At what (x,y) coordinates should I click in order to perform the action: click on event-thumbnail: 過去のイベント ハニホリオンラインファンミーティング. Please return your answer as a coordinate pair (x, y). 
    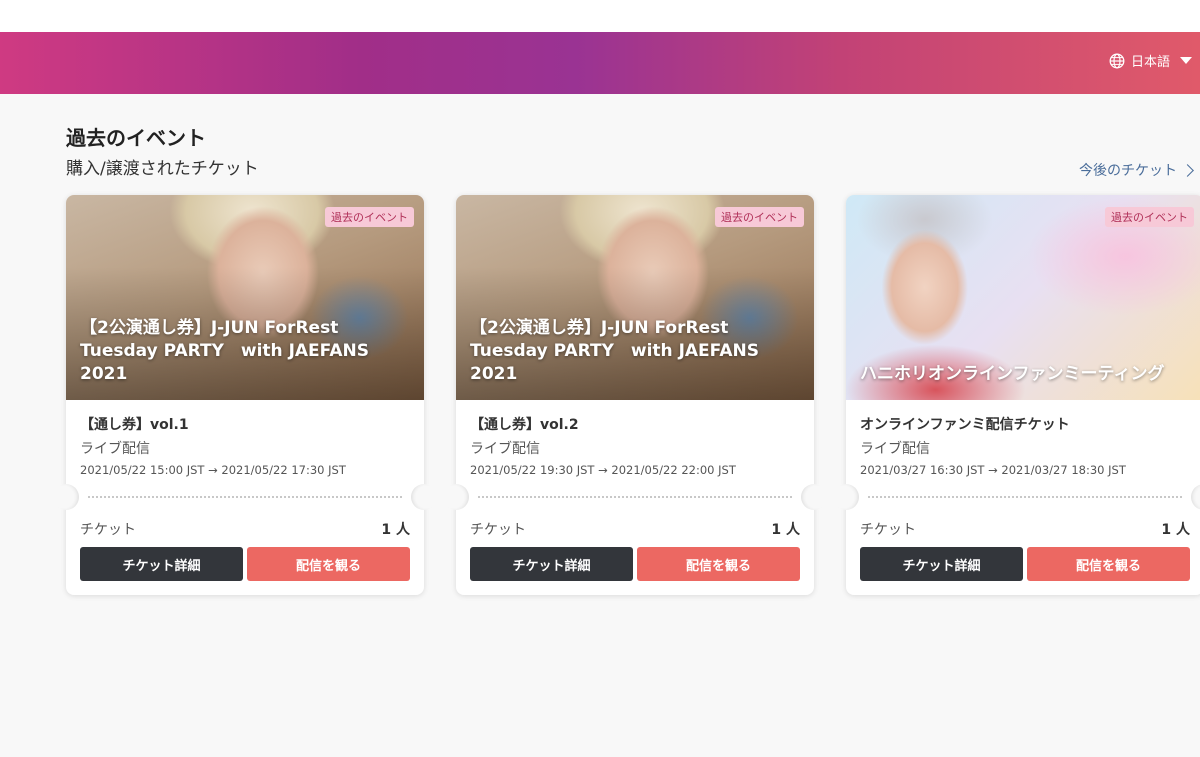
    Looking at the image, I should click on (1023, 297).